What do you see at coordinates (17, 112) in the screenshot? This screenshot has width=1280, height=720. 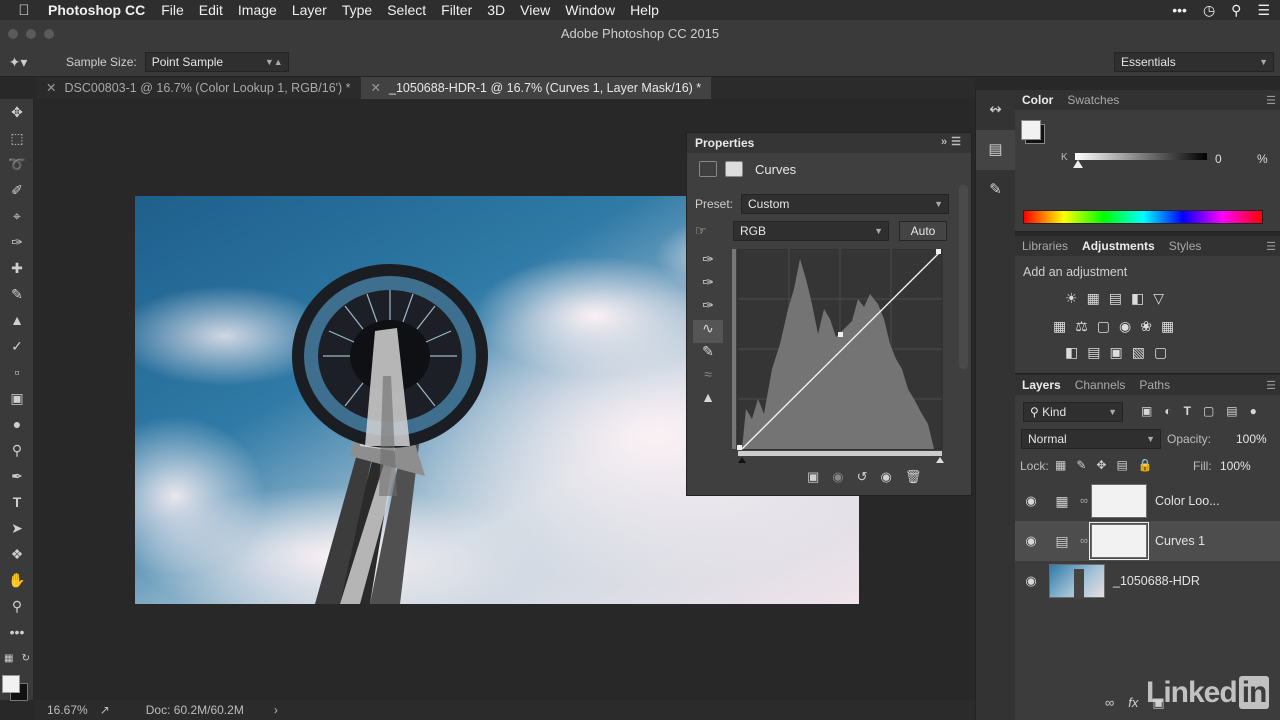 I see `move-tool-icon: ✥` at bounding box center [17, 112].